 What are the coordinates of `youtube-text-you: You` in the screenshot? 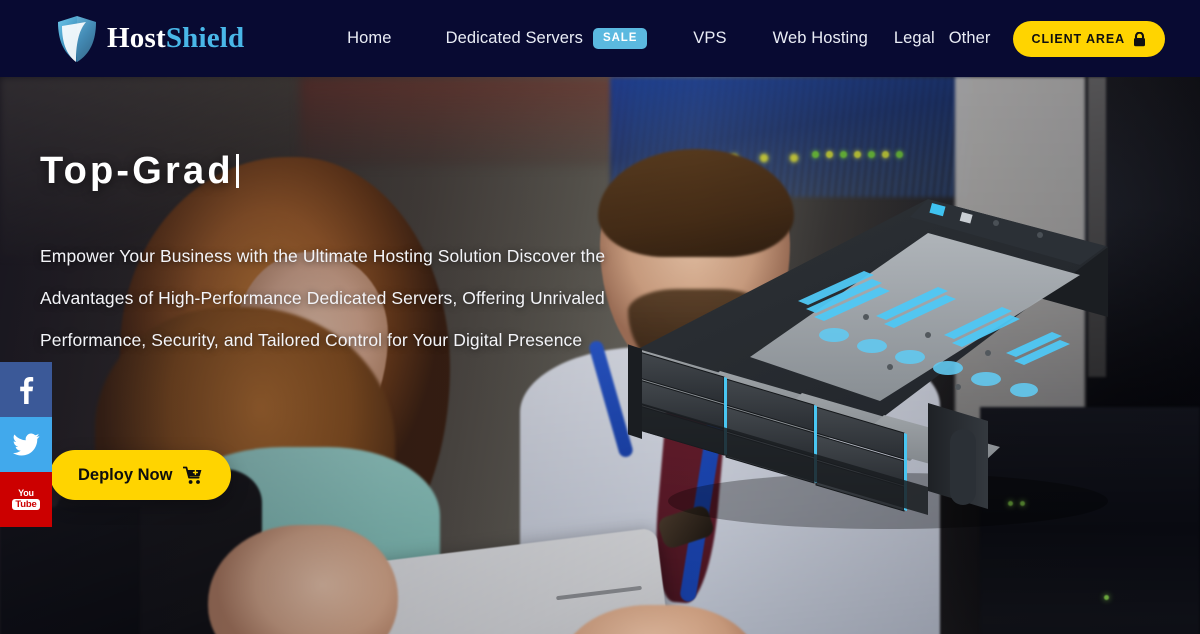 It's located at (26, 492).